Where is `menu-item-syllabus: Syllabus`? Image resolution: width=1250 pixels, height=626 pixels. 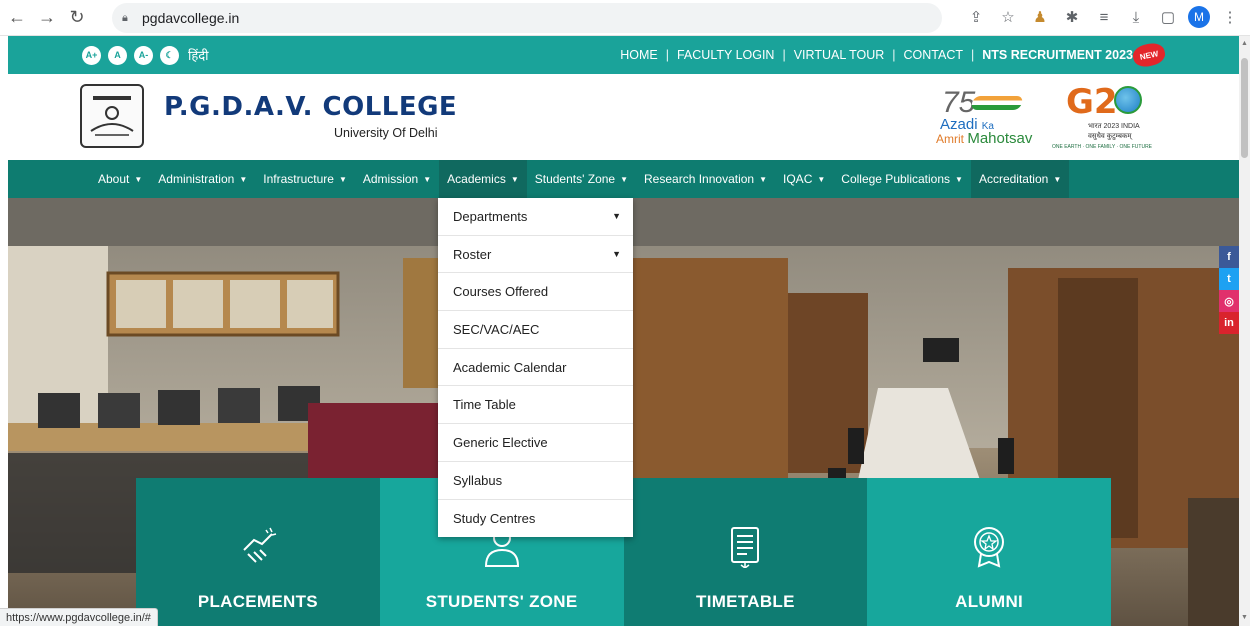
menu-item-syllabus: Syllabus is located at coordinates (535, 481).